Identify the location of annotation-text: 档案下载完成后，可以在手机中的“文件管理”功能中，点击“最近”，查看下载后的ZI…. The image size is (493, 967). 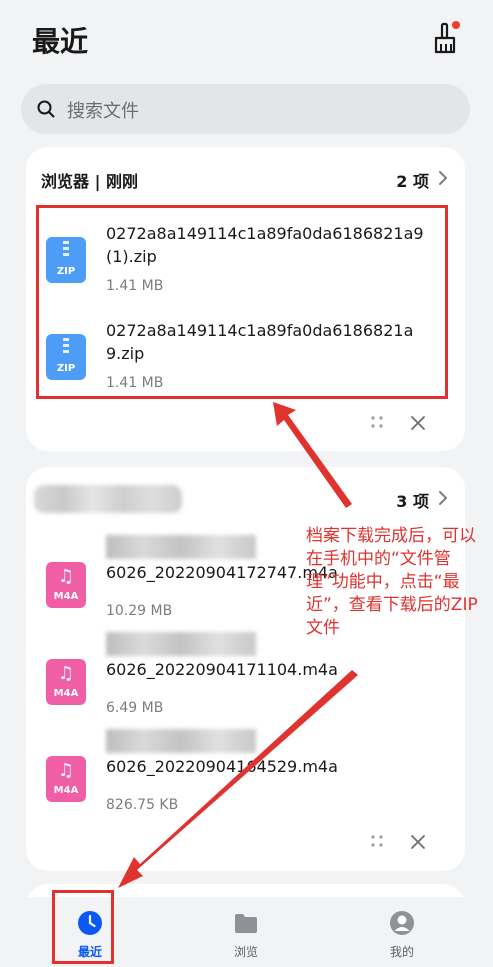
(392, 582).